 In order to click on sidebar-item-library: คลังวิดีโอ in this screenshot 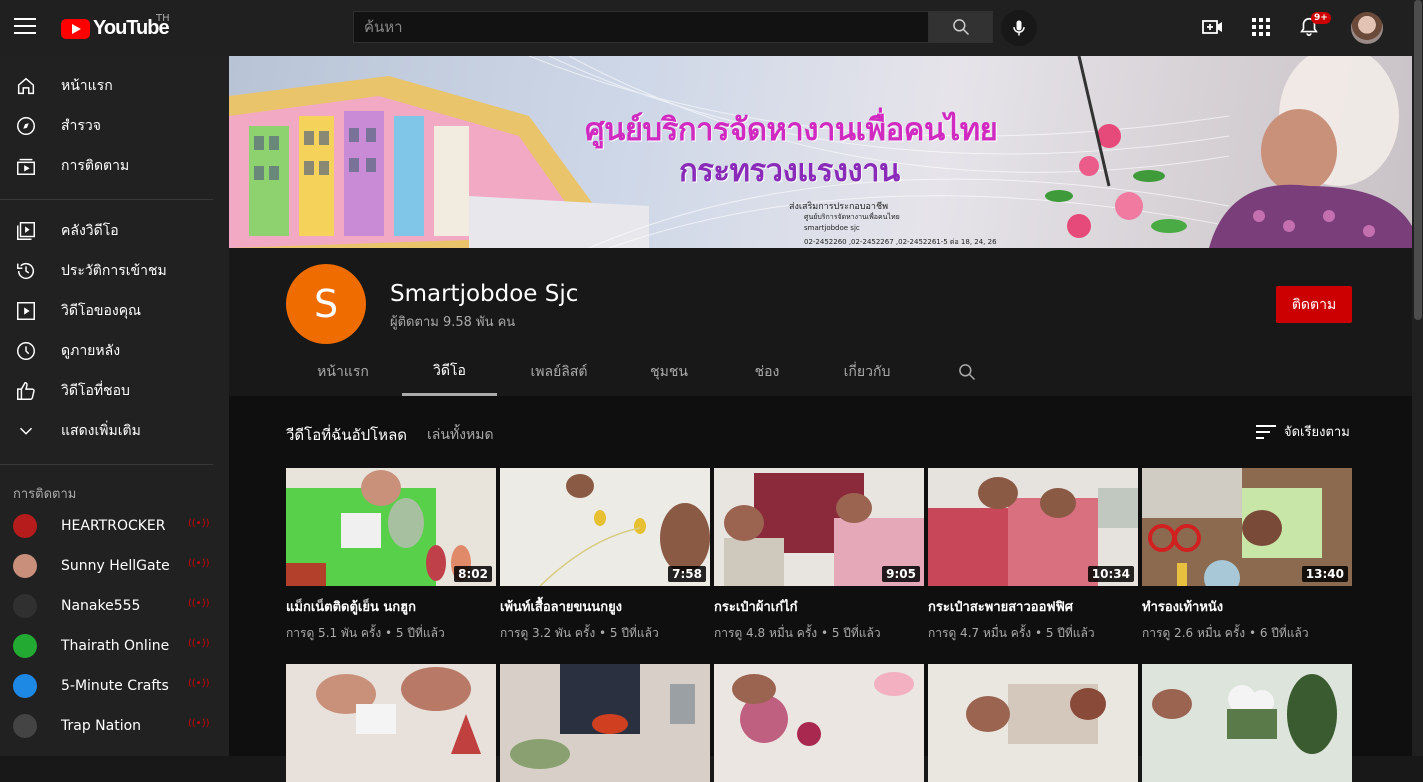, I will do `click(106, 231)`.